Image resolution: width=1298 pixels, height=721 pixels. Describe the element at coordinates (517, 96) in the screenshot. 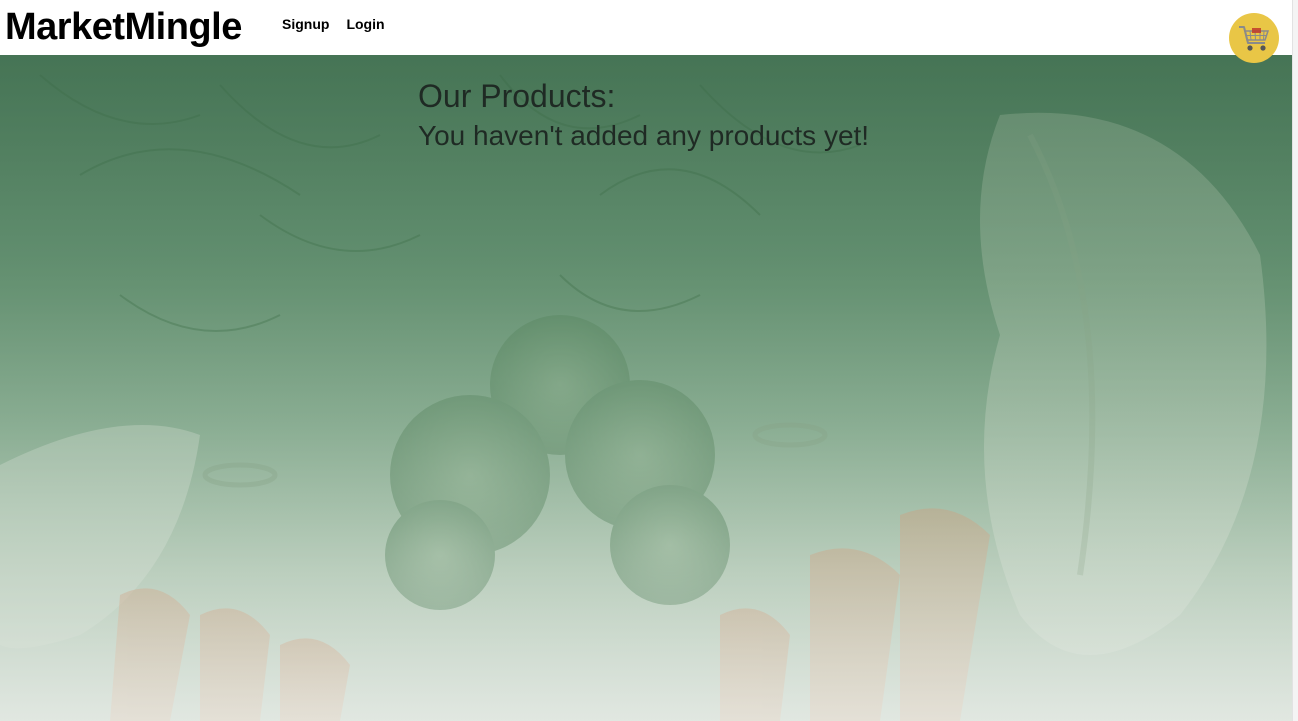

I see `products-heading: Our Products:` at that location.